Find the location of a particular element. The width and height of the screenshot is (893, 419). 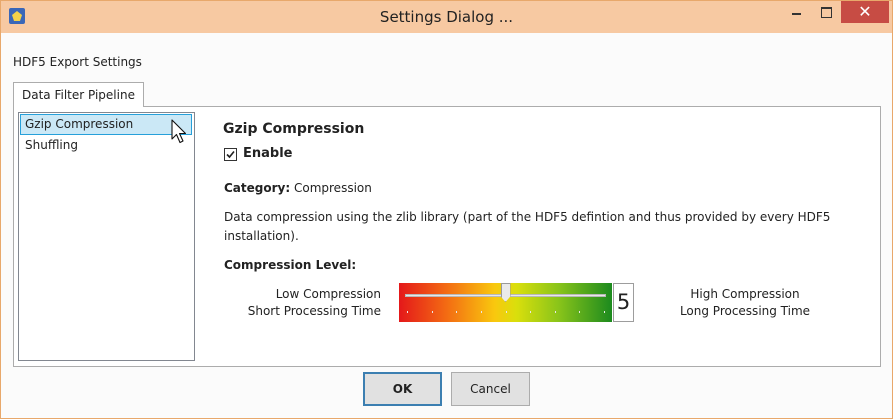

list-item-shuffling: Shuffling is located at coordinates (49, 145).